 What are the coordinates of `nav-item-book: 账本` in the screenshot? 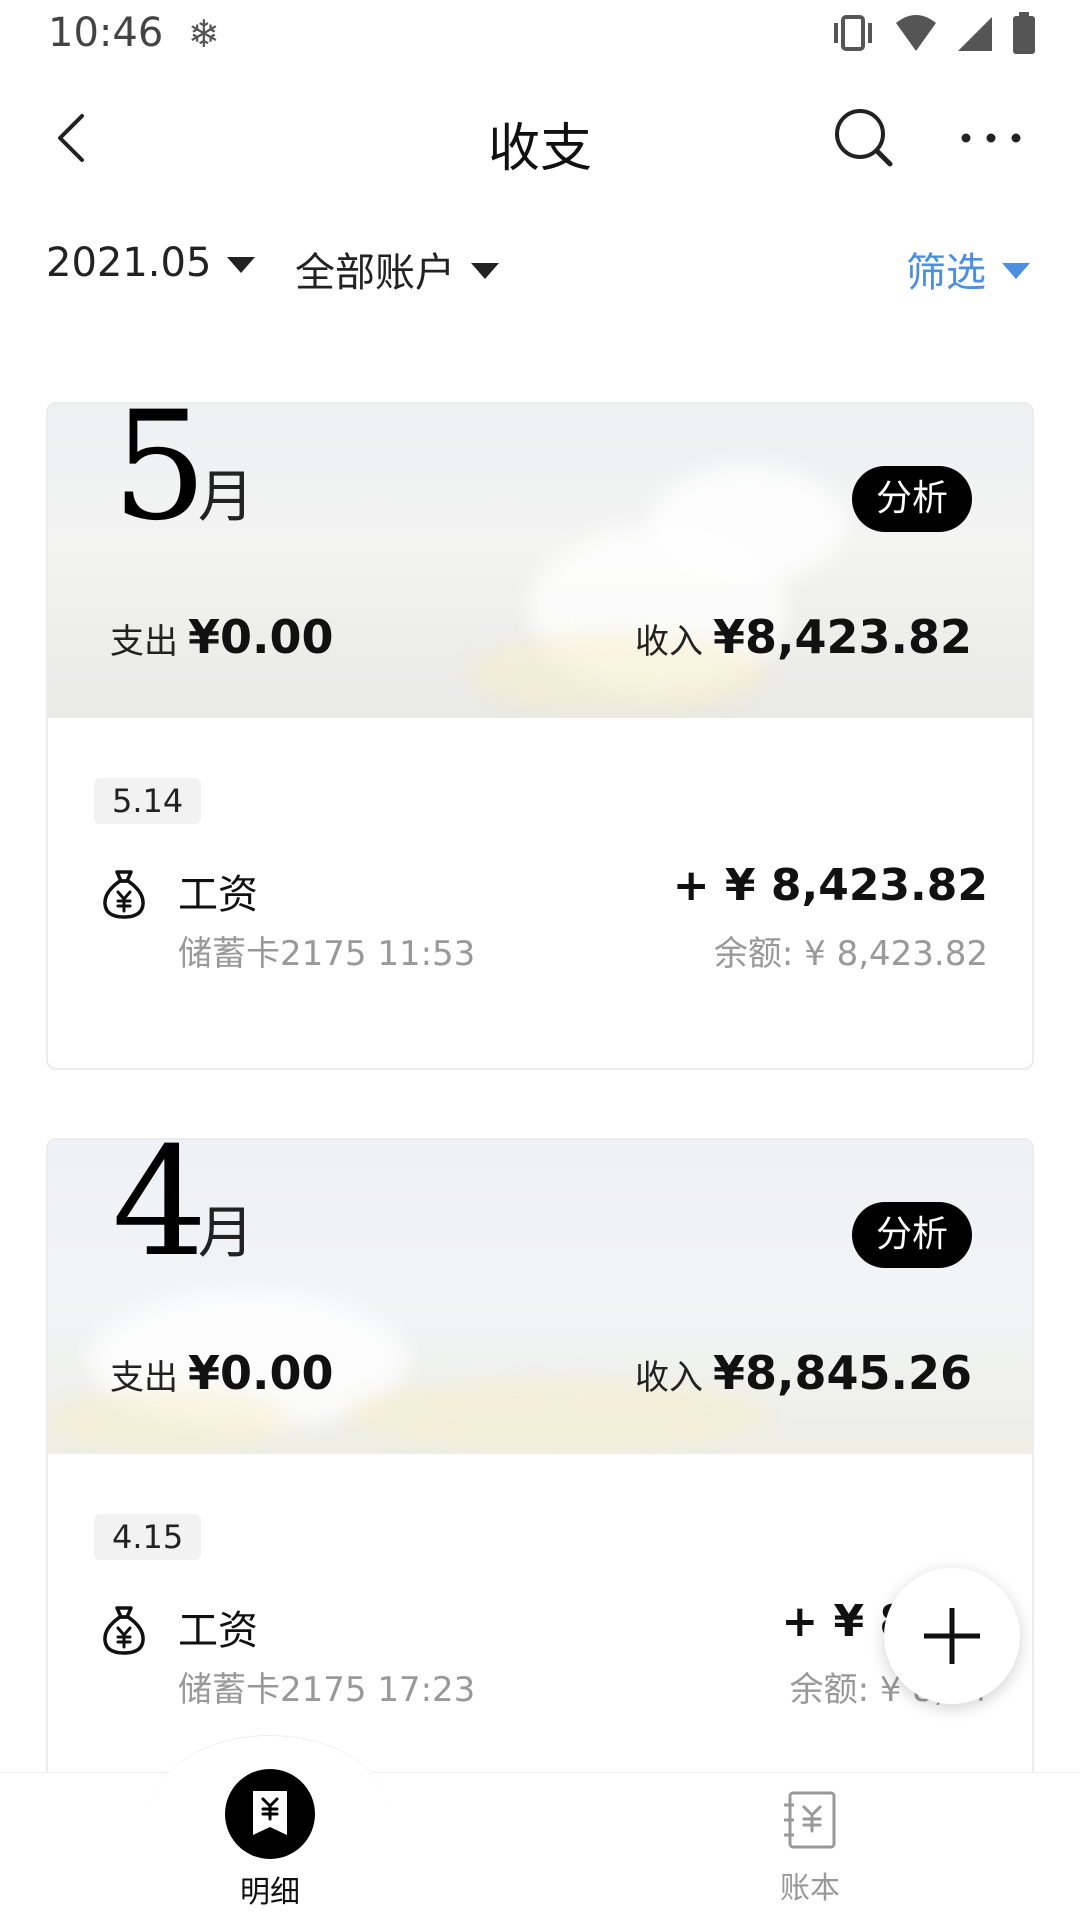 It's located at (810, 1846).